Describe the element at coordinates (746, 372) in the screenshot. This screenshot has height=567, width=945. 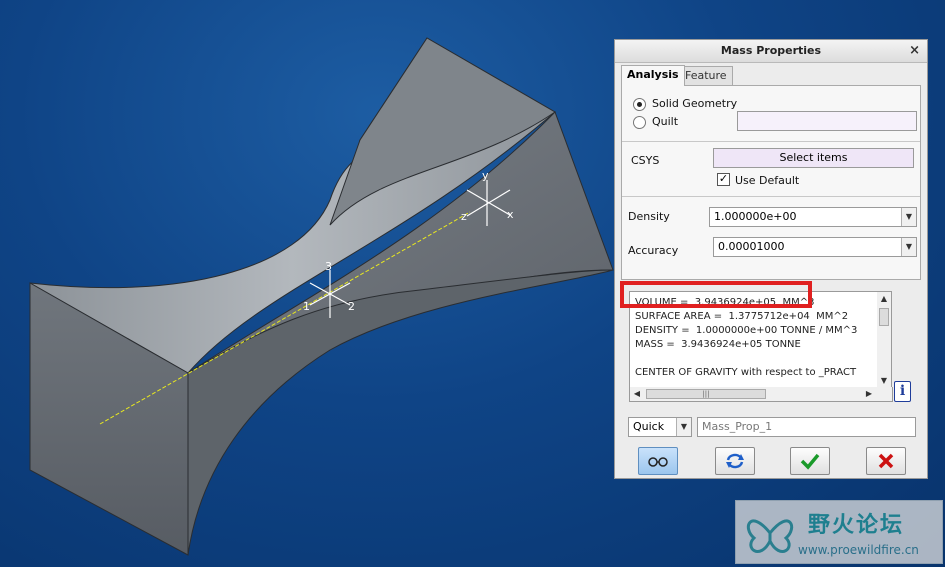
I see `result-cog-line: CENTER OF GRAVITY with respect to _PRACT` at that location.